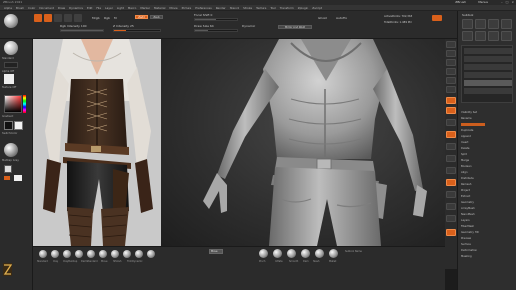 This screenshot has width=516, height=290. What do you see at coordinates (464, 154) in the screenshot?
I see `subtool-menu-item: Split` at bounding box center [464, 154].